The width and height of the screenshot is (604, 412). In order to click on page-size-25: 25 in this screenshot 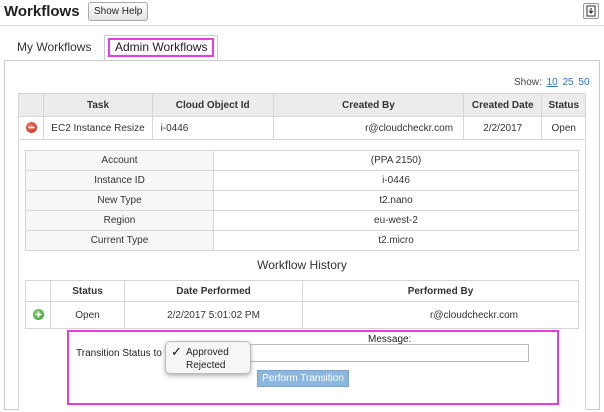, I will do `click(567, 82)`.